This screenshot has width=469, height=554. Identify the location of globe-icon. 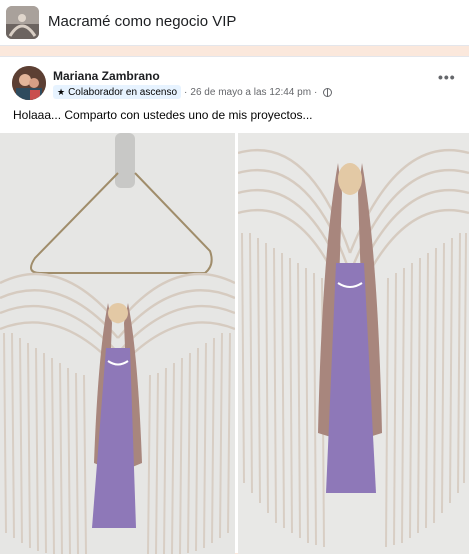
(328, 92).